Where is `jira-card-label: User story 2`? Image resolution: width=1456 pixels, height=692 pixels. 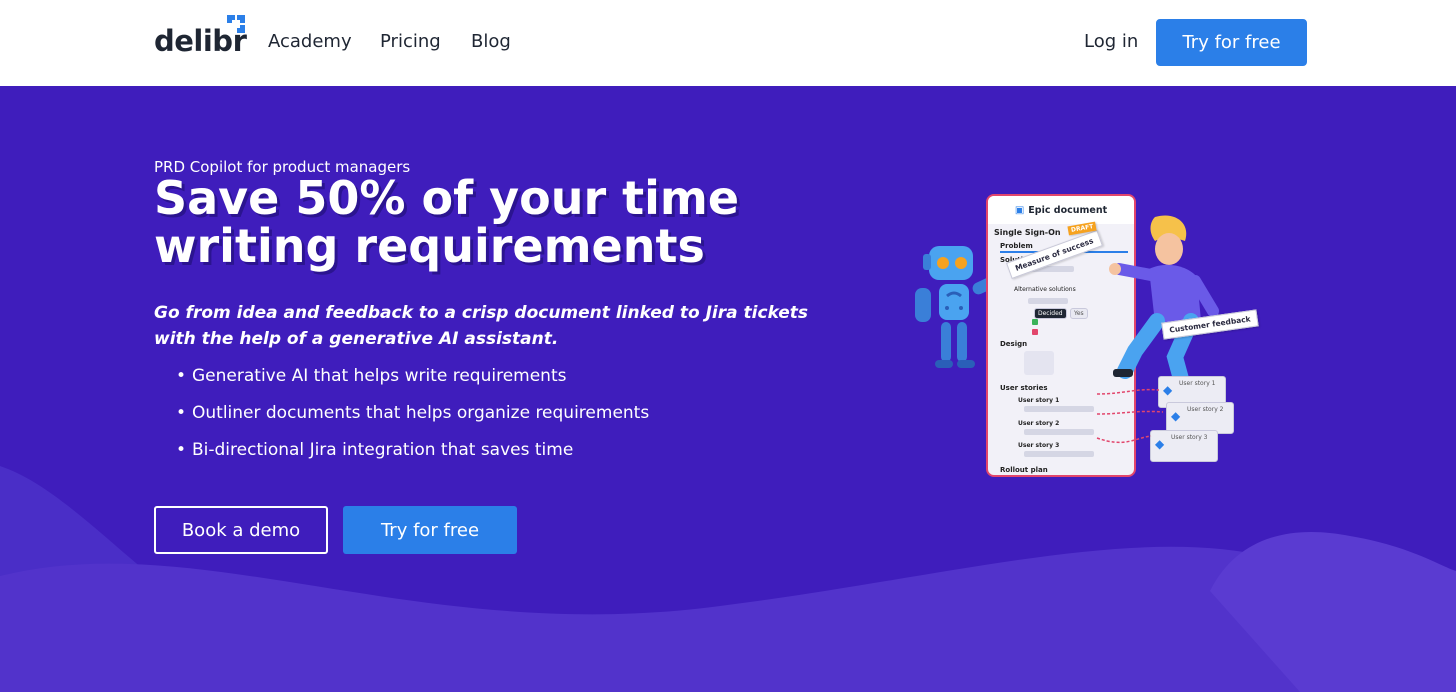
jira-card-label: User story 2 is located at coordinates (1205, 409).